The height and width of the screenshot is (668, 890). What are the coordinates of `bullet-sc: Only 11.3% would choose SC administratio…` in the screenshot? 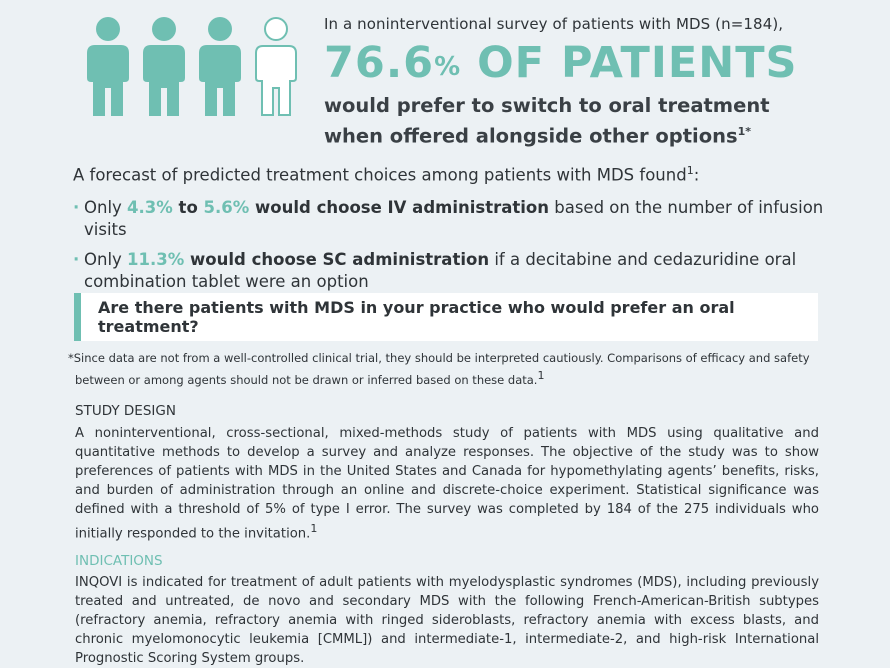 It's located at (453, 271).